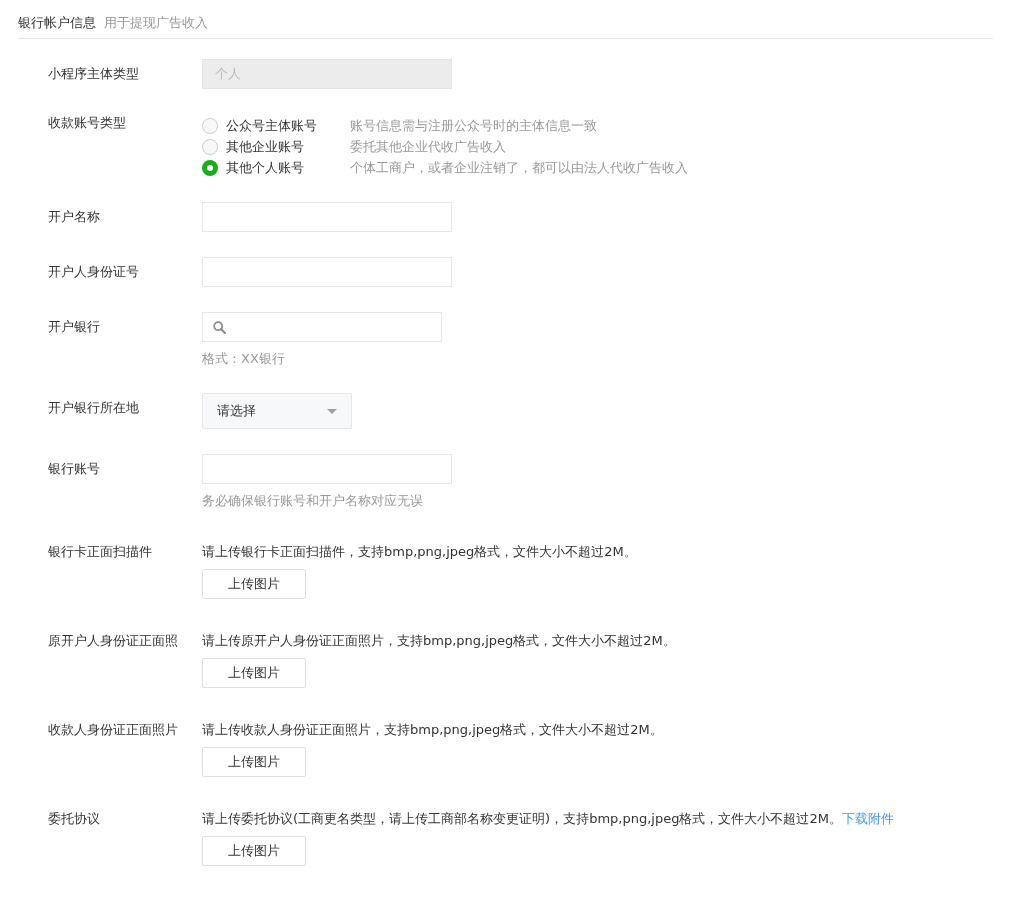  I want to click on upload-instructions: 请上传原开户人身份证正面照片，支持bmp,png,jpeg格式，文件大小不超过2M。, so click(439, 641).